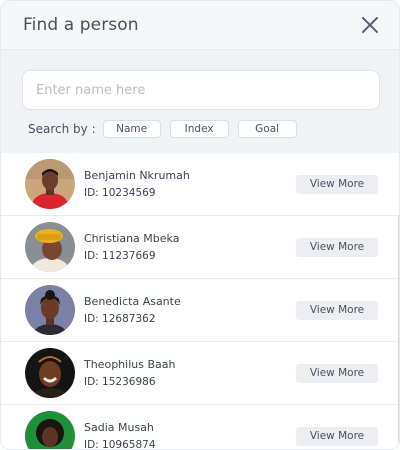  Describe the element at coordinates (132, 301) in the screenshot. I see `person-name: Benedicta Asante` at that location.